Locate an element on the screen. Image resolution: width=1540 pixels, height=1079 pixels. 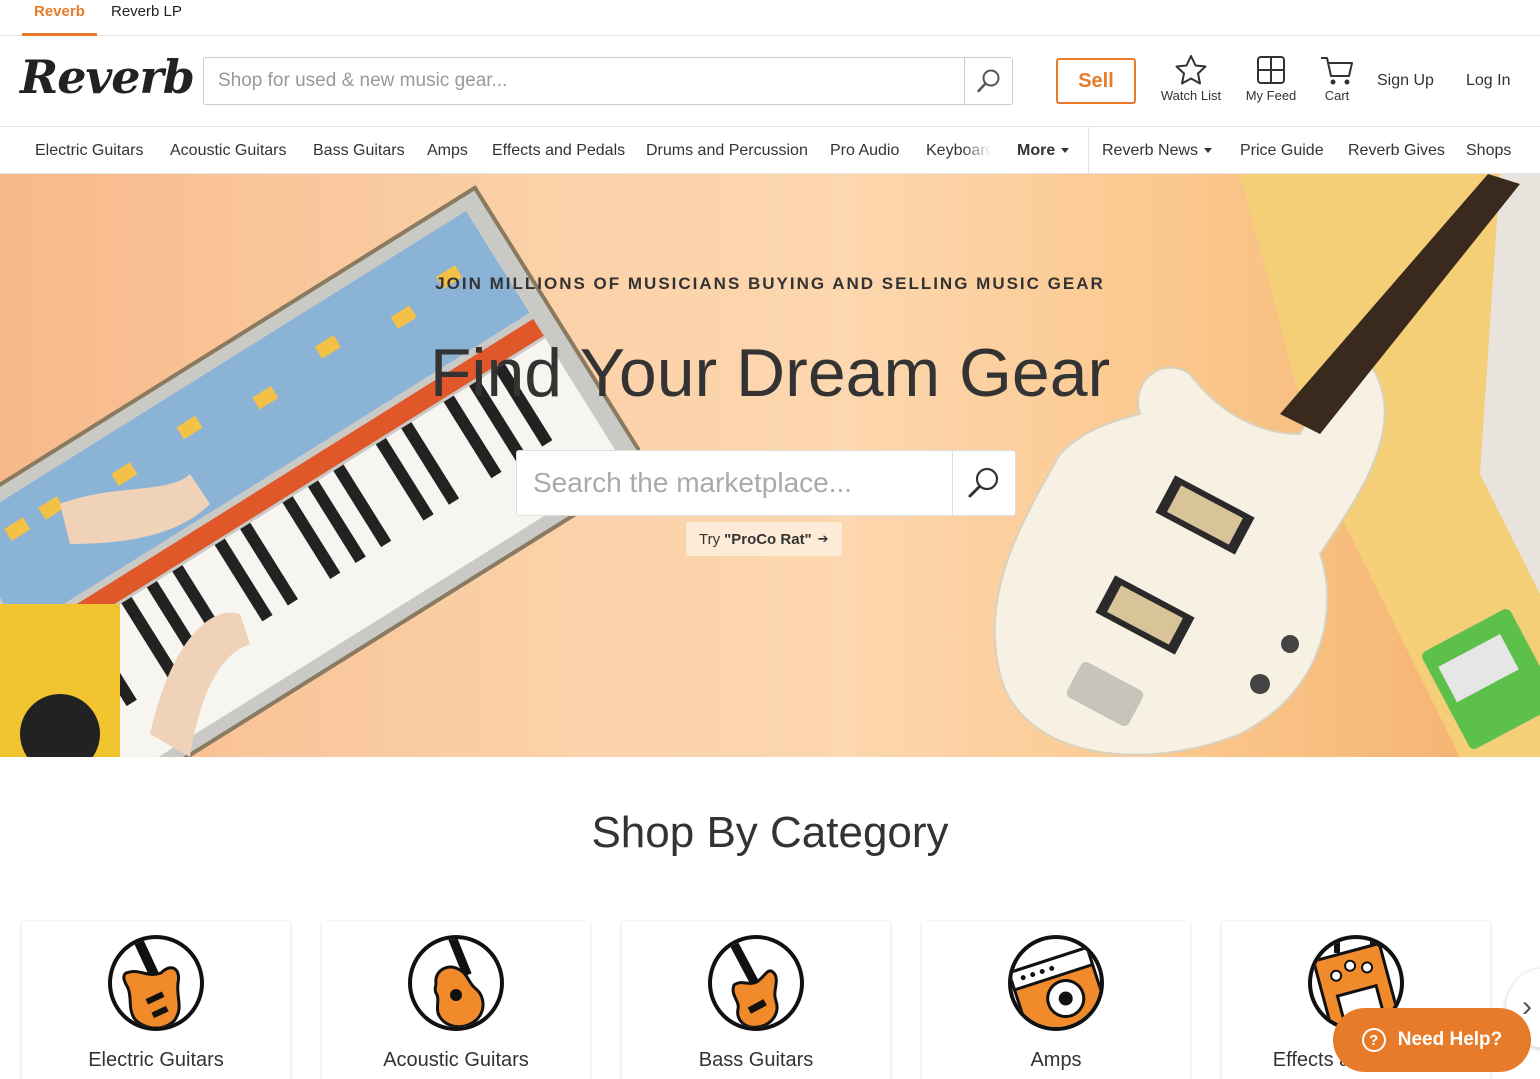
category-card-label: Bass Guitars is located at coordinates (756, 1060).